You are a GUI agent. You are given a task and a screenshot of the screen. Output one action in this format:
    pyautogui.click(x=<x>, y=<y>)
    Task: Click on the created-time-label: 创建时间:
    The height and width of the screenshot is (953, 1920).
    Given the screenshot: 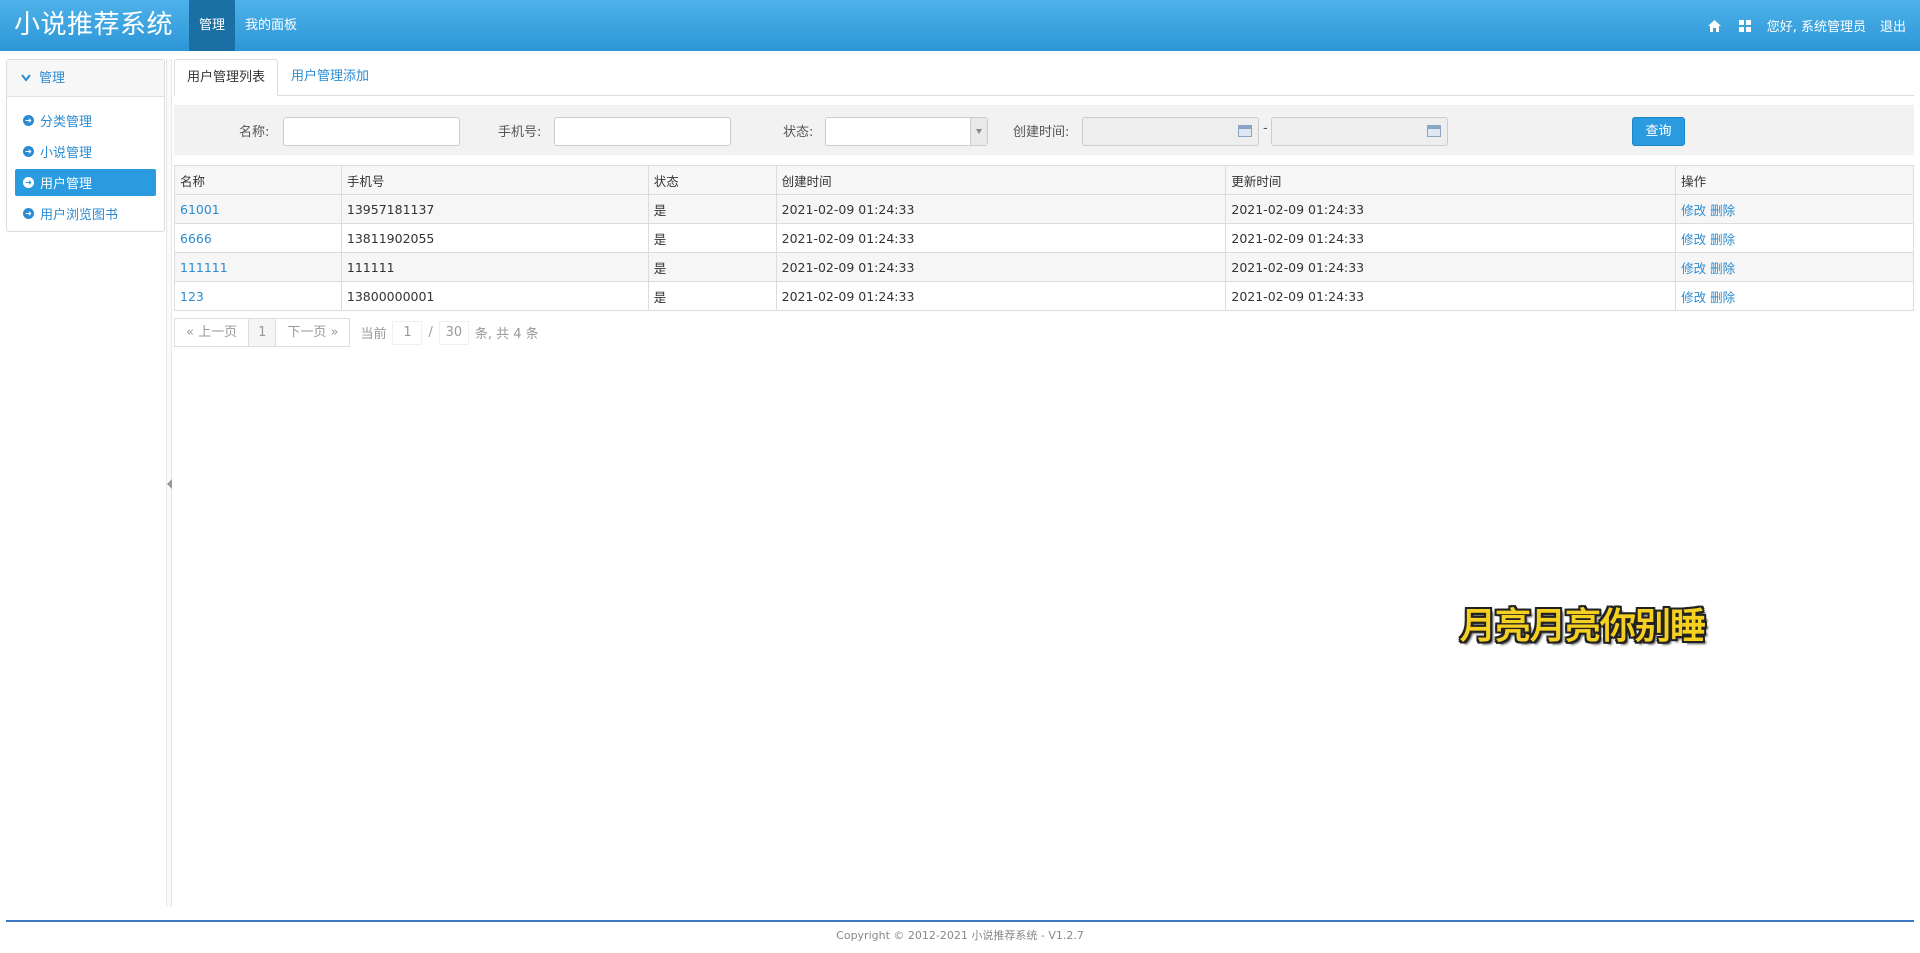 What is the action you would take?
    pyautogui.click(x=1041, y=132)
    